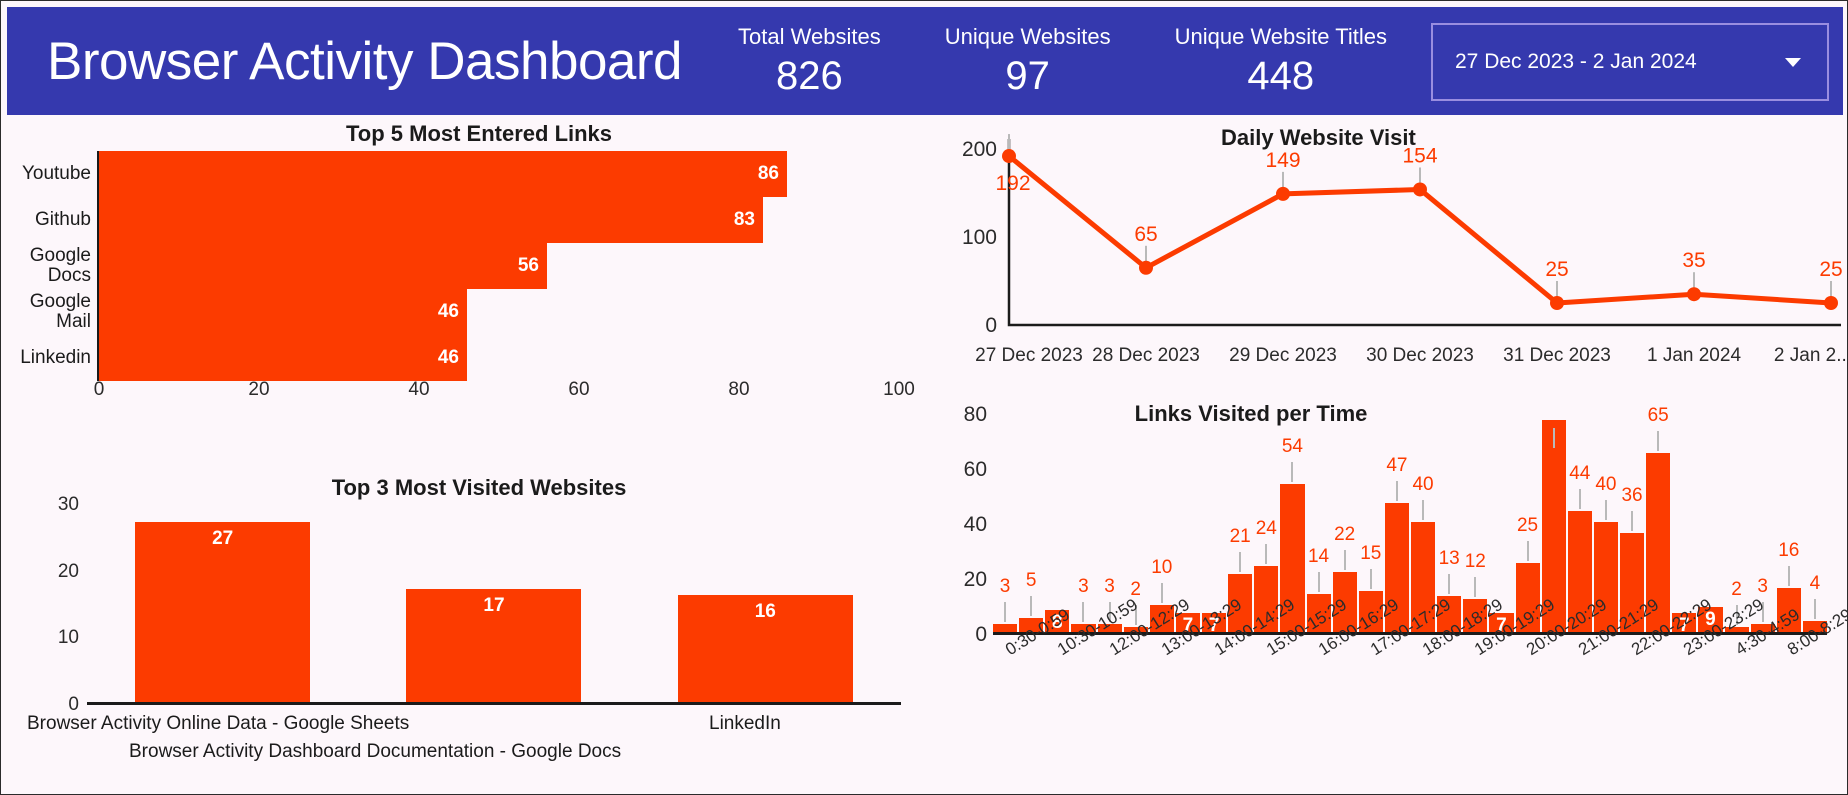 This screenshot has height=795, width=1848. I want to click on kpi-unique-website-titles-label: Unique Website Titles, so click(1280, 37).